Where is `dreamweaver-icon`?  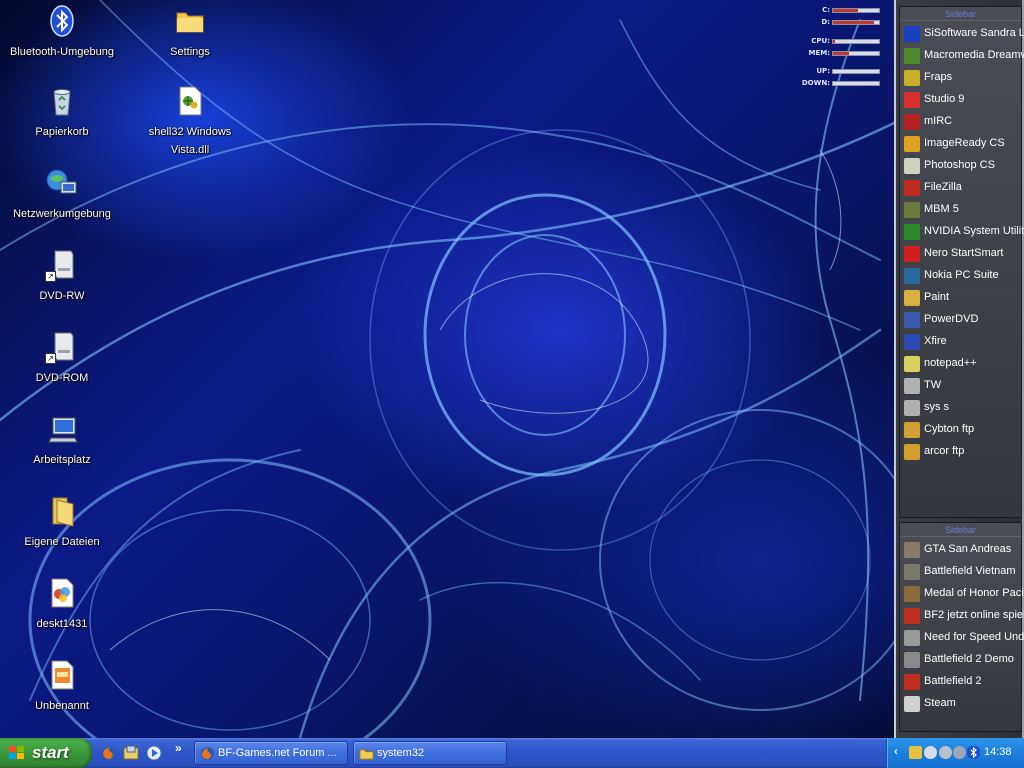 dreamweaver-icon is located at coordinates (912, 56).